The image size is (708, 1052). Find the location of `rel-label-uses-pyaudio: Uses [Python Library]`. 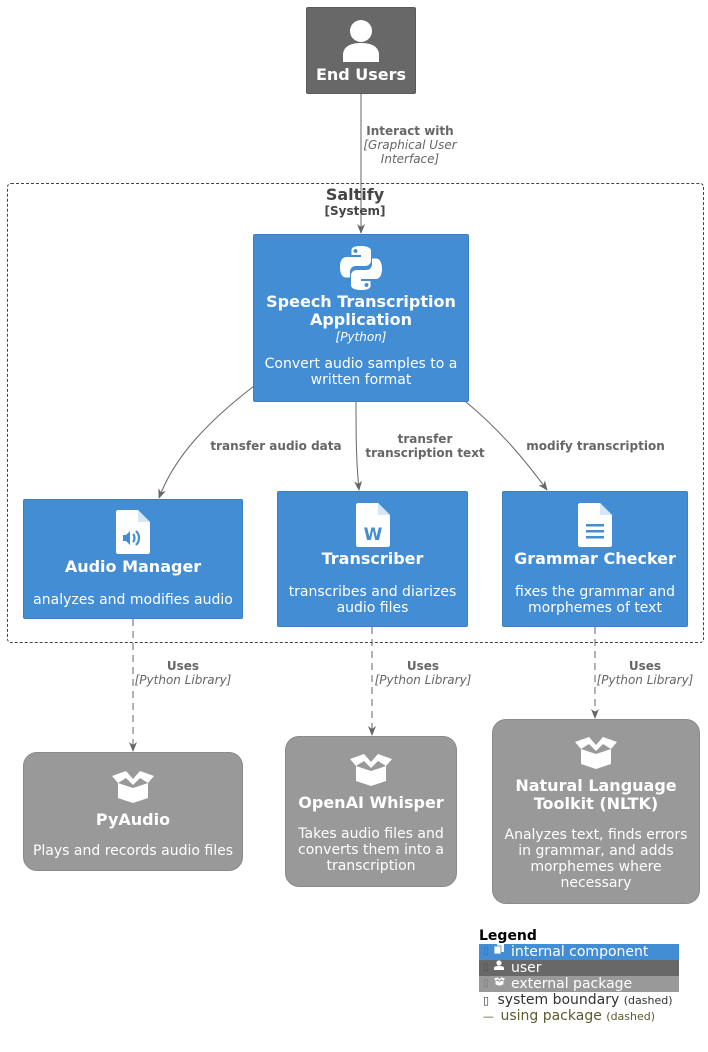

rel-label-uses-pyaudio: Uses [Python Library] is located at coordinates (183, 673).